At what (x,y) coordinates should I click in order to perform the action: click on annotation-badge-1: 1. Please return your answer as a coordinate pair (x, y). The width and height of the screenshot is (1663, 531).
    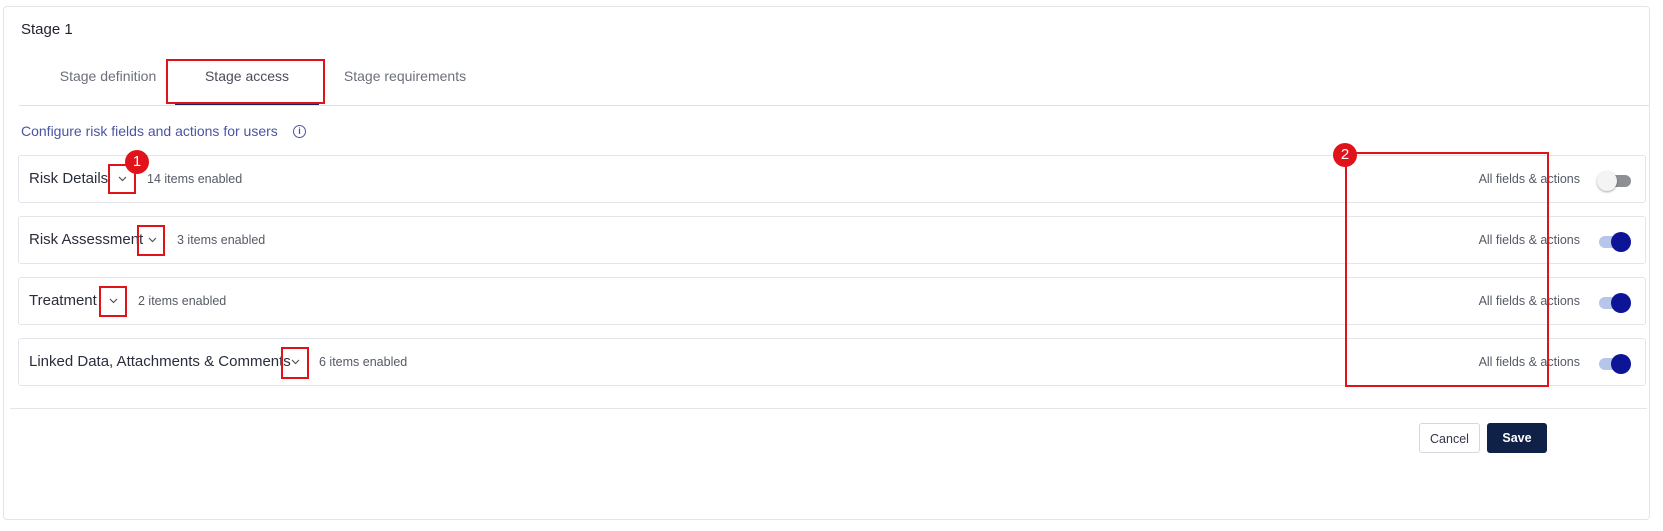
    Looking at the image, I should click on (137, 162).